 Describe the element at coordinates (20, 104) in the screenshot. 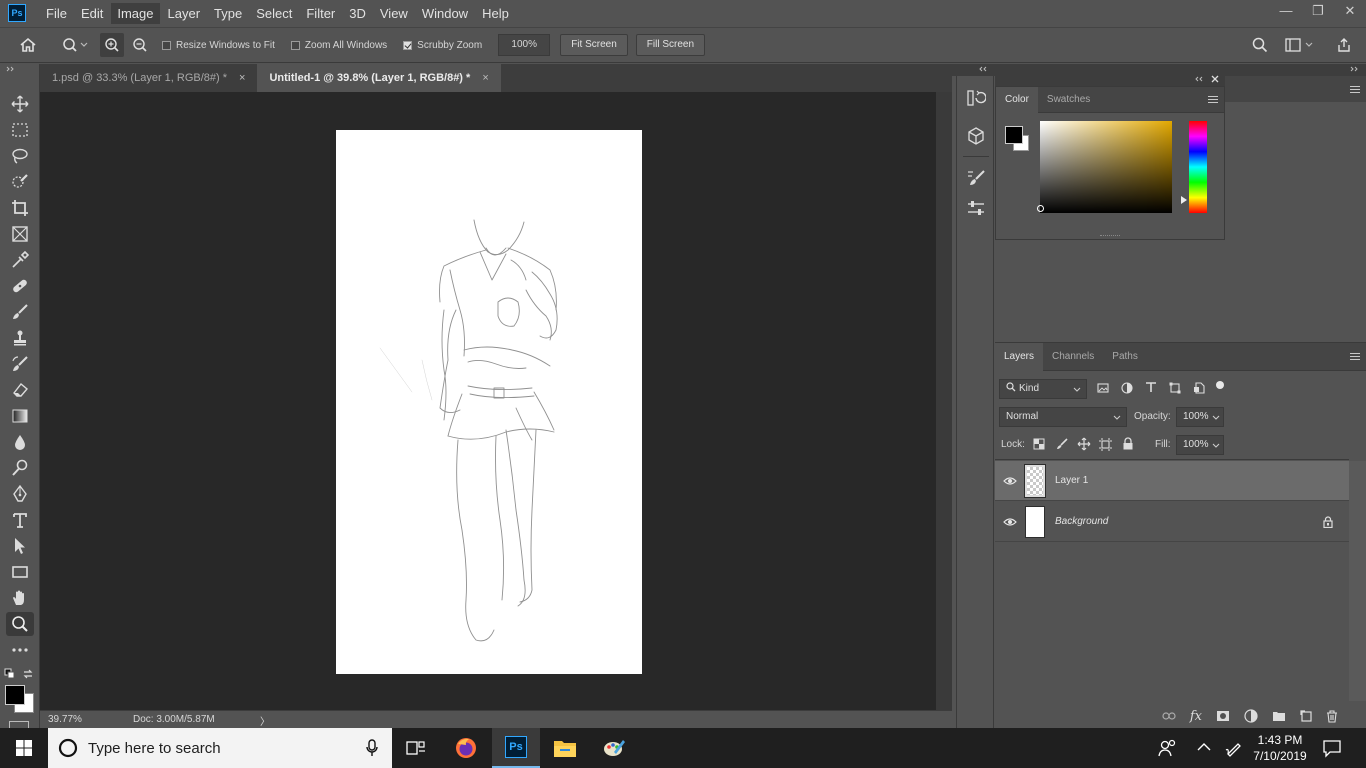

I see `move-tool-icon` at that location.